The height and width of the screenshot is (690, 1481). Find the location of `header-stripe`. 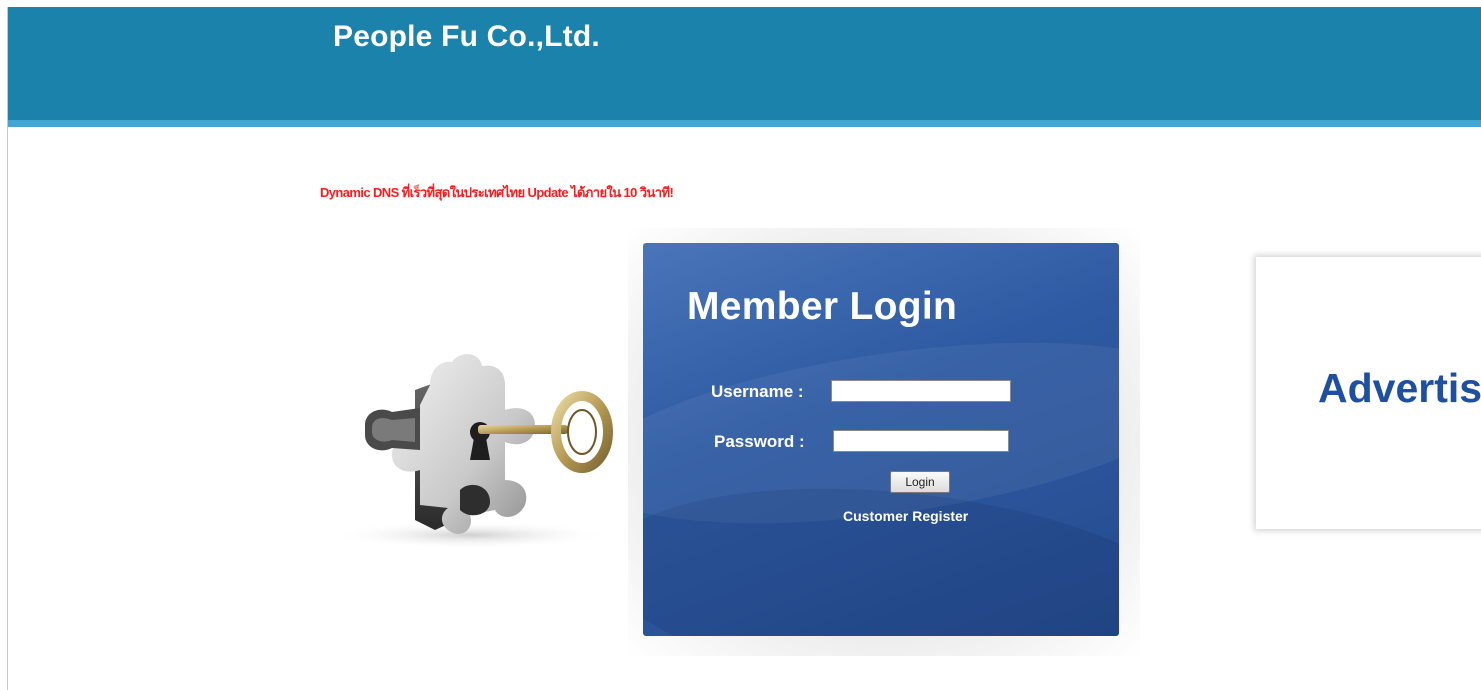

header-stripe is located at coordinates (744, 123).